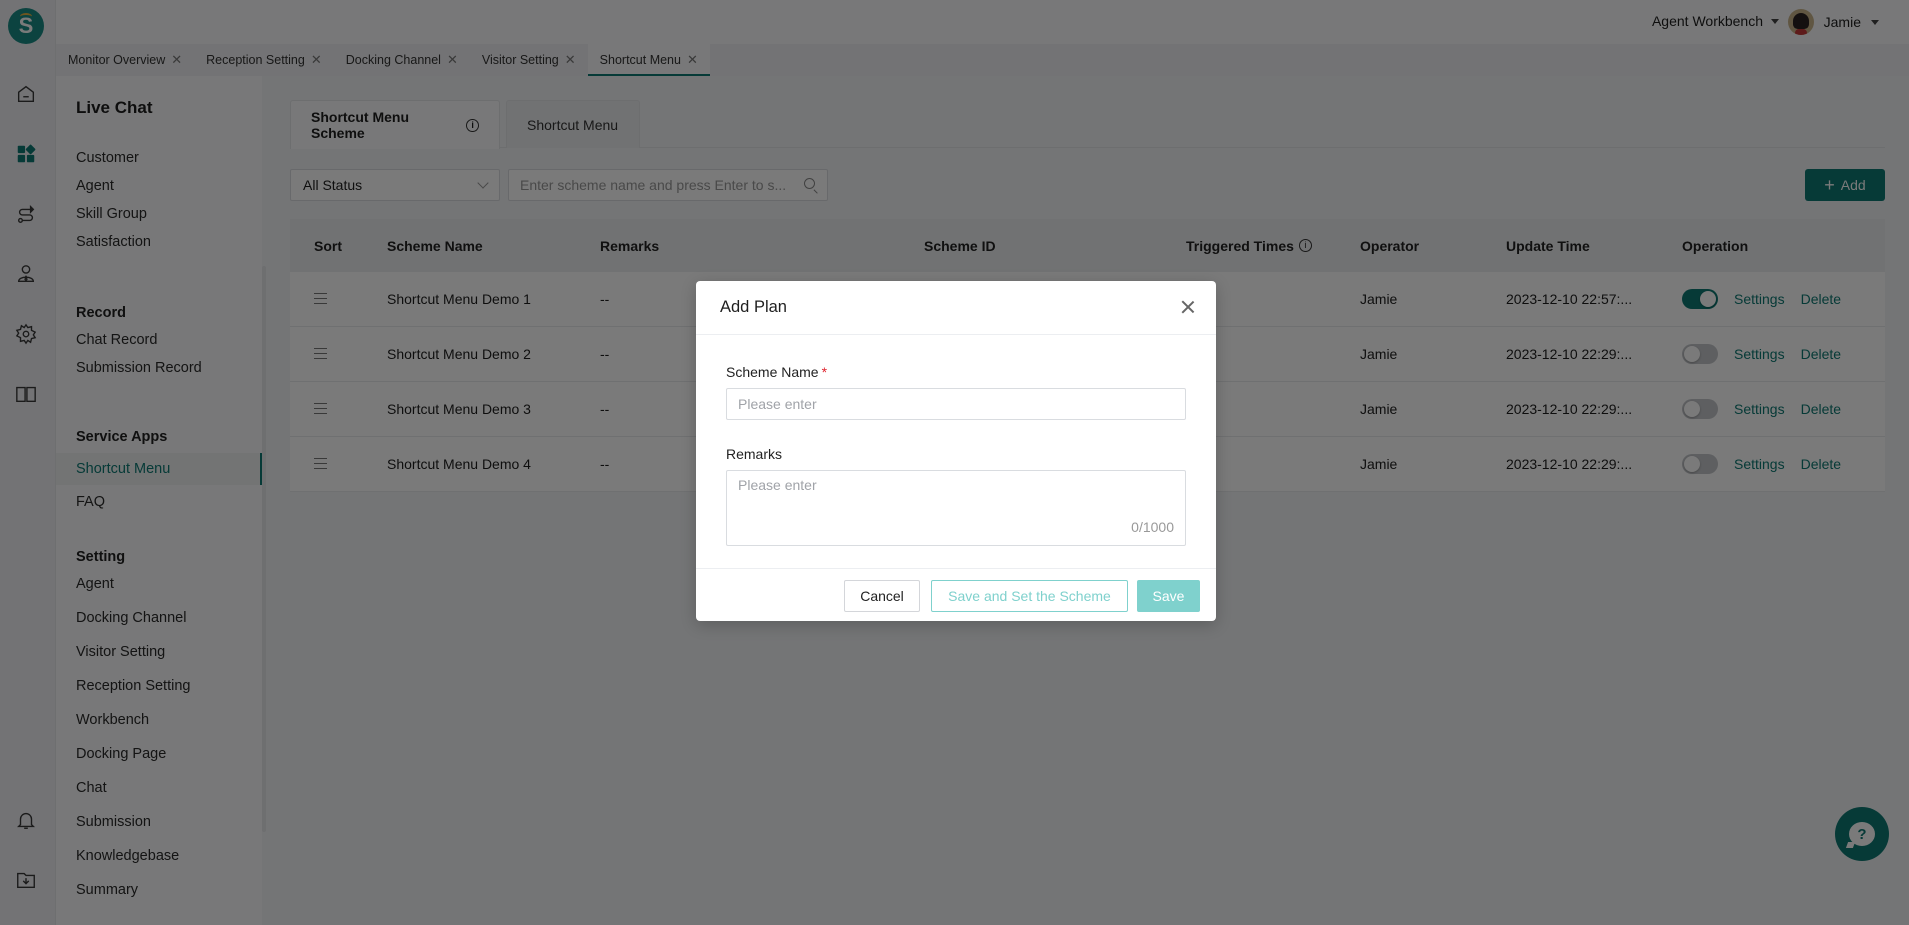  Describe the element at coordinates (882, 596) in the screenshot. I see `cancel-button: Cancel` at that location.